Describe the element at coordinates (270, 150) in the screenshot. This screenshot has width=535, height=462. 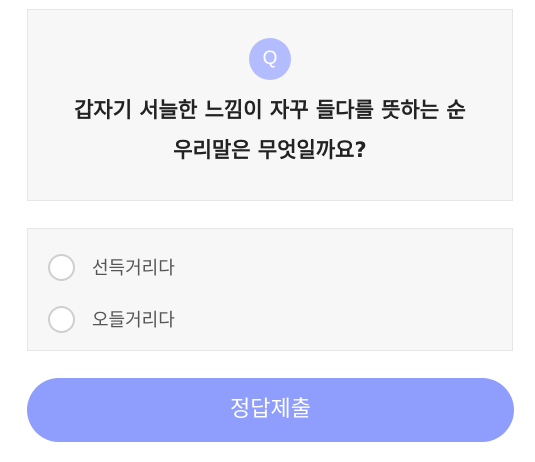
I see `question-line-2: 우리말은 무엇일까요?` at that location.